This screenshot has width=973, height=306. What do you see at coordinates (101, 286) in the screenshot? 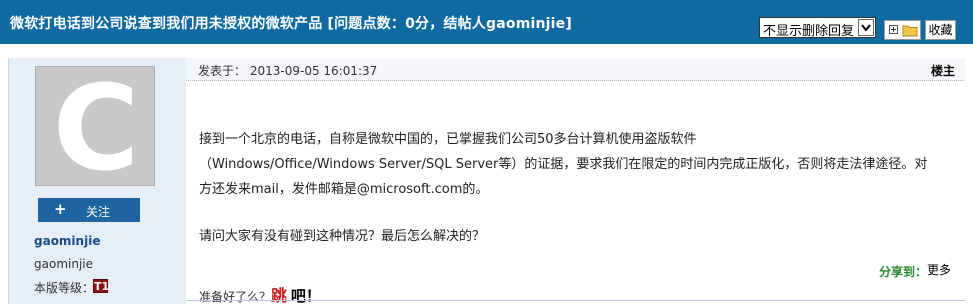
I see `level-badge: T1` at bounding box center [101, 286].